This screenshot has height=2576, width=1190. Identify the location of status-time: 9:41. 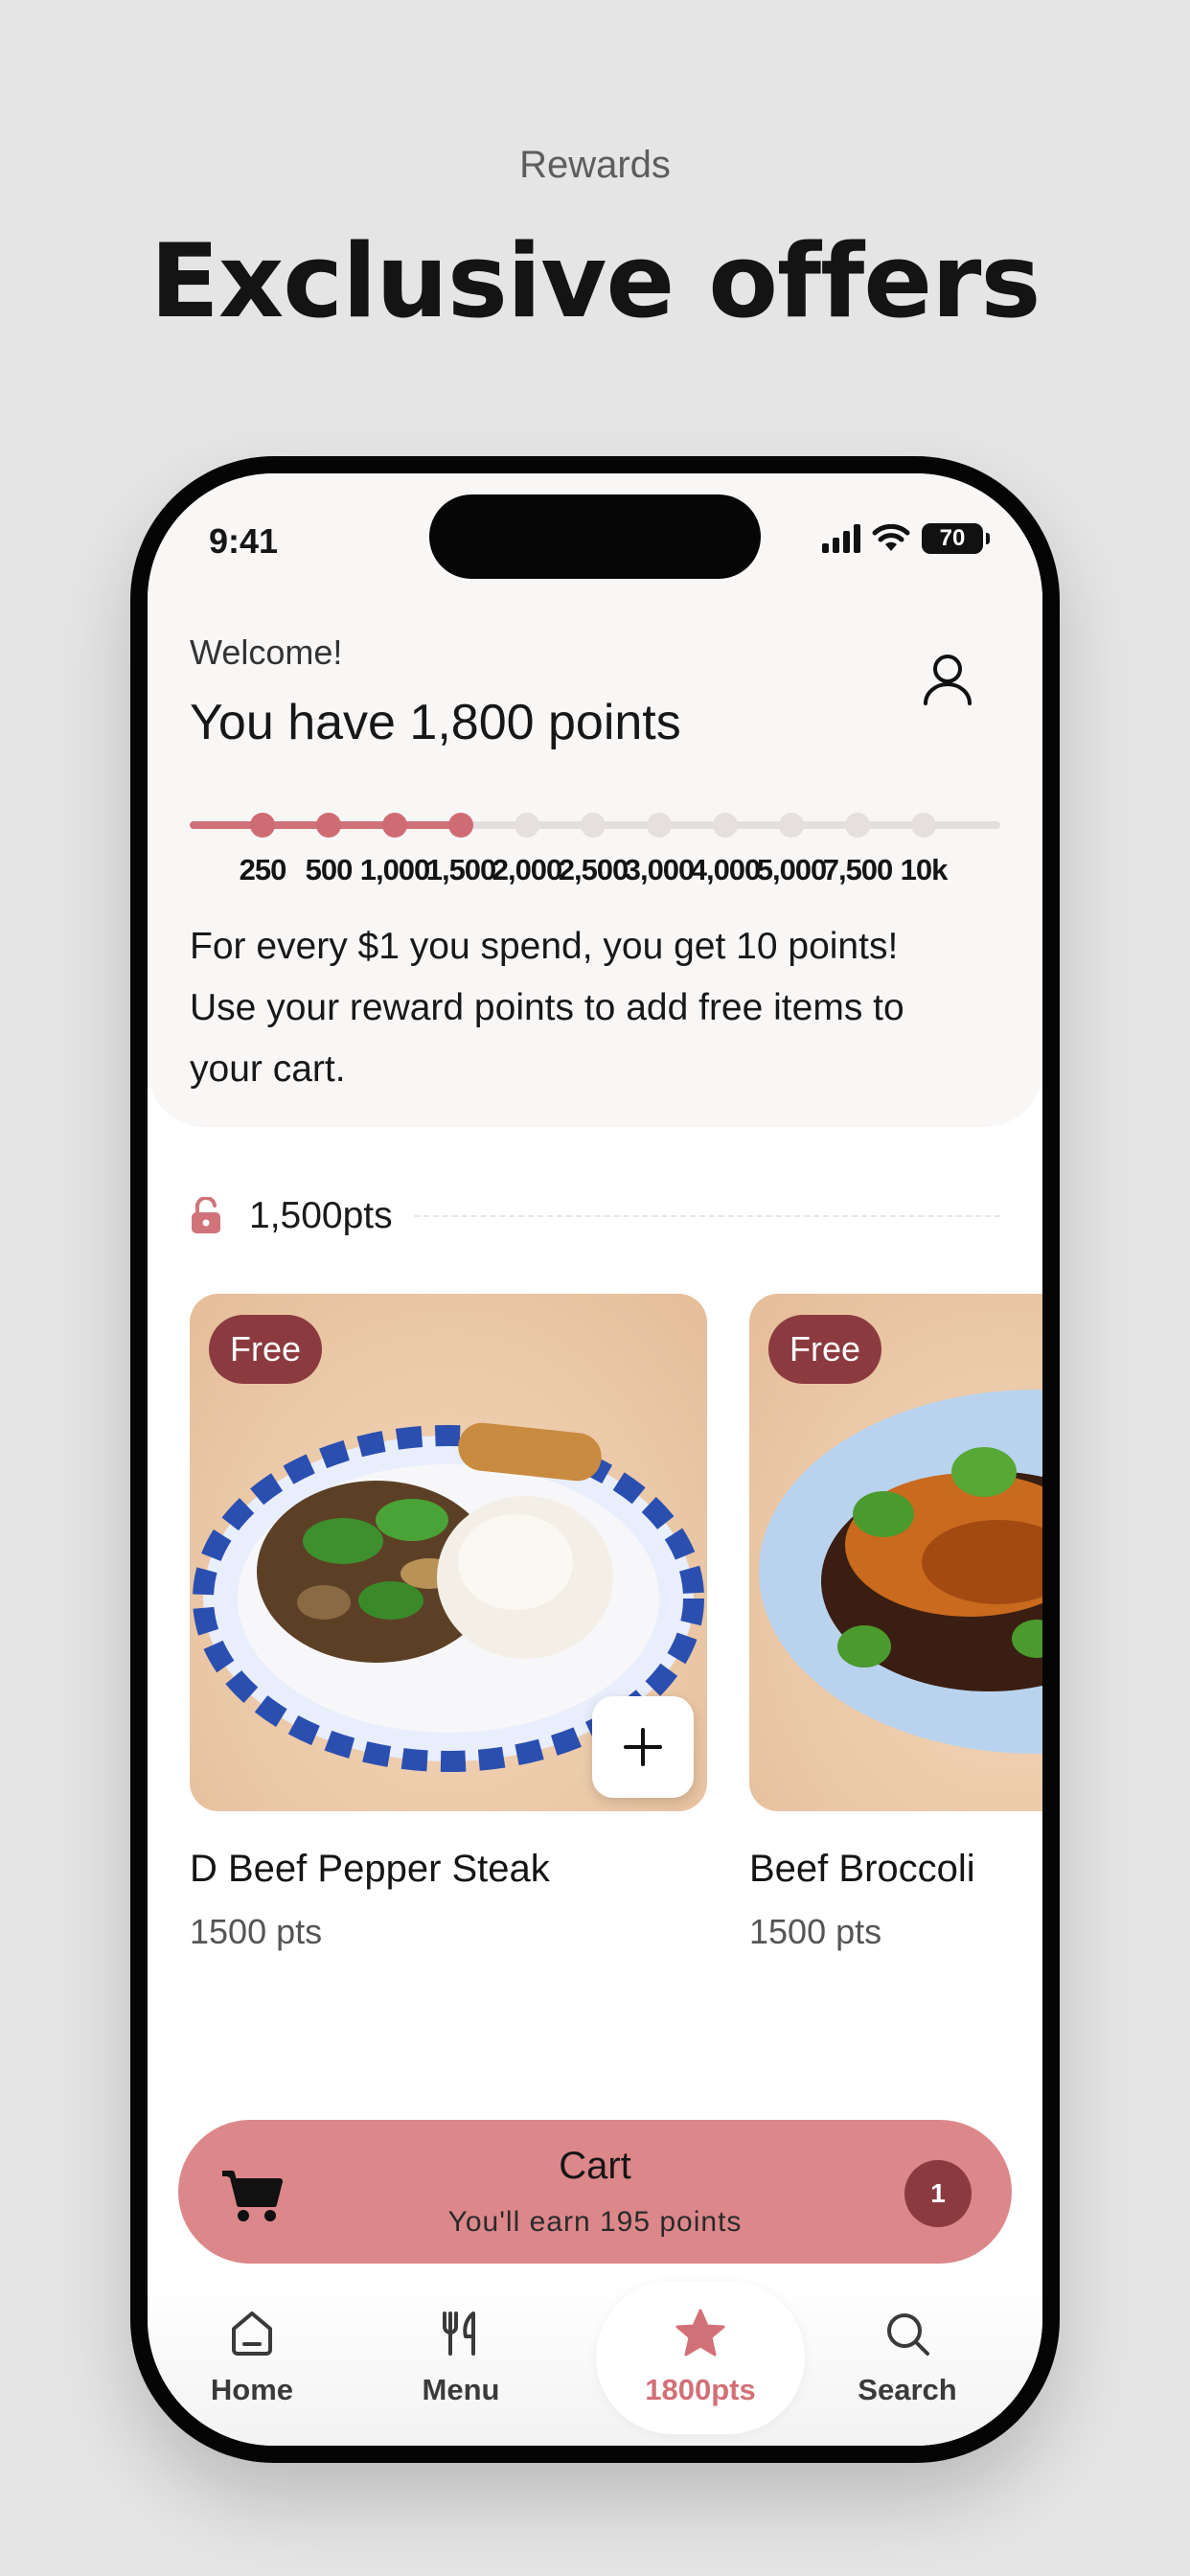
(244, 541).